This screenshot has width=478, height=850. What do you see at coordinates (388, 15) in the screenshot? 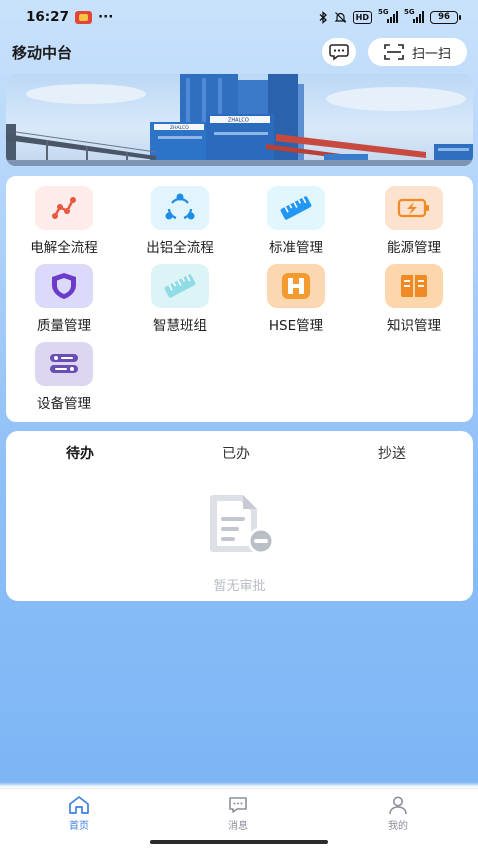
I see `signal-icon-1: 5G` at bounding box center [388, 15].